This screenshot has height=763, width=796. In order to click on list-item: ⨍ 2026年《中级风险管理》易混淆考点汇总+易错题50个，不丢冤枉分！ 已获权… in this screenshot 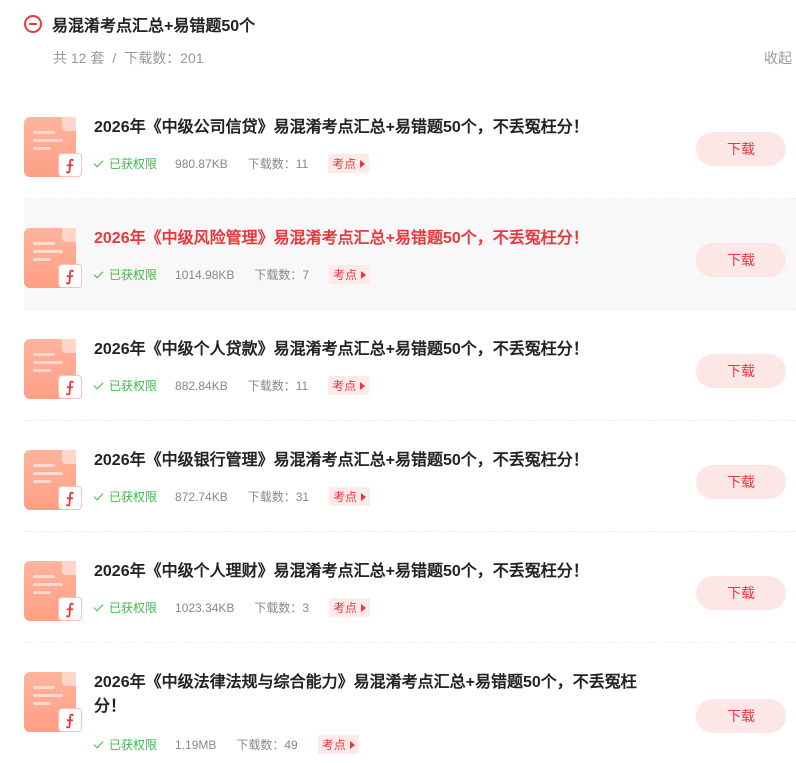, I will do `click(410, 254)`.